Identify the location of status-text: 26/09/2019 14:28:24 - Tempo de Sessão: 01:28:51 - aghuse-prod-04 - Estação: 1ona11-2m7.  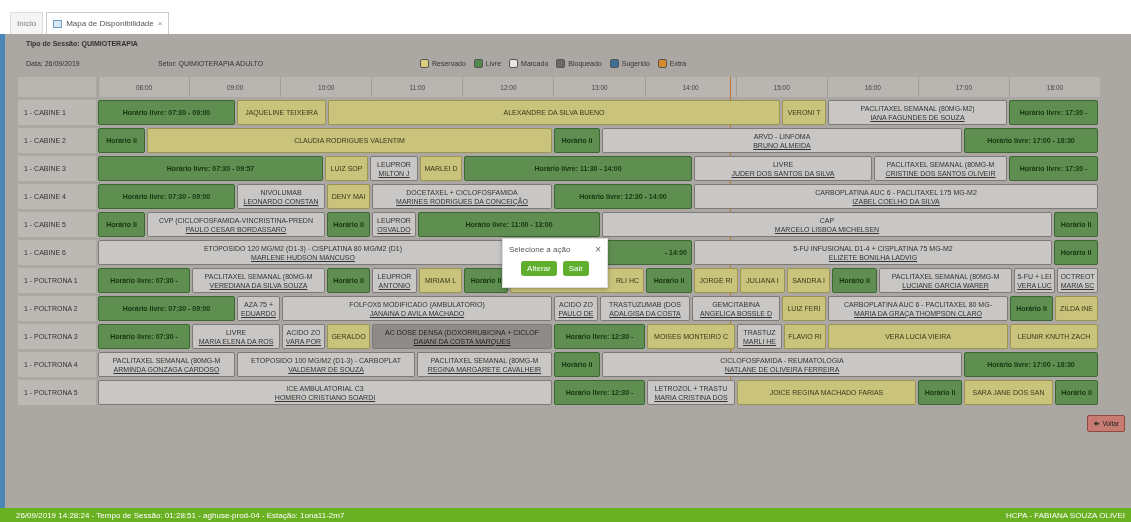
(180, 515).